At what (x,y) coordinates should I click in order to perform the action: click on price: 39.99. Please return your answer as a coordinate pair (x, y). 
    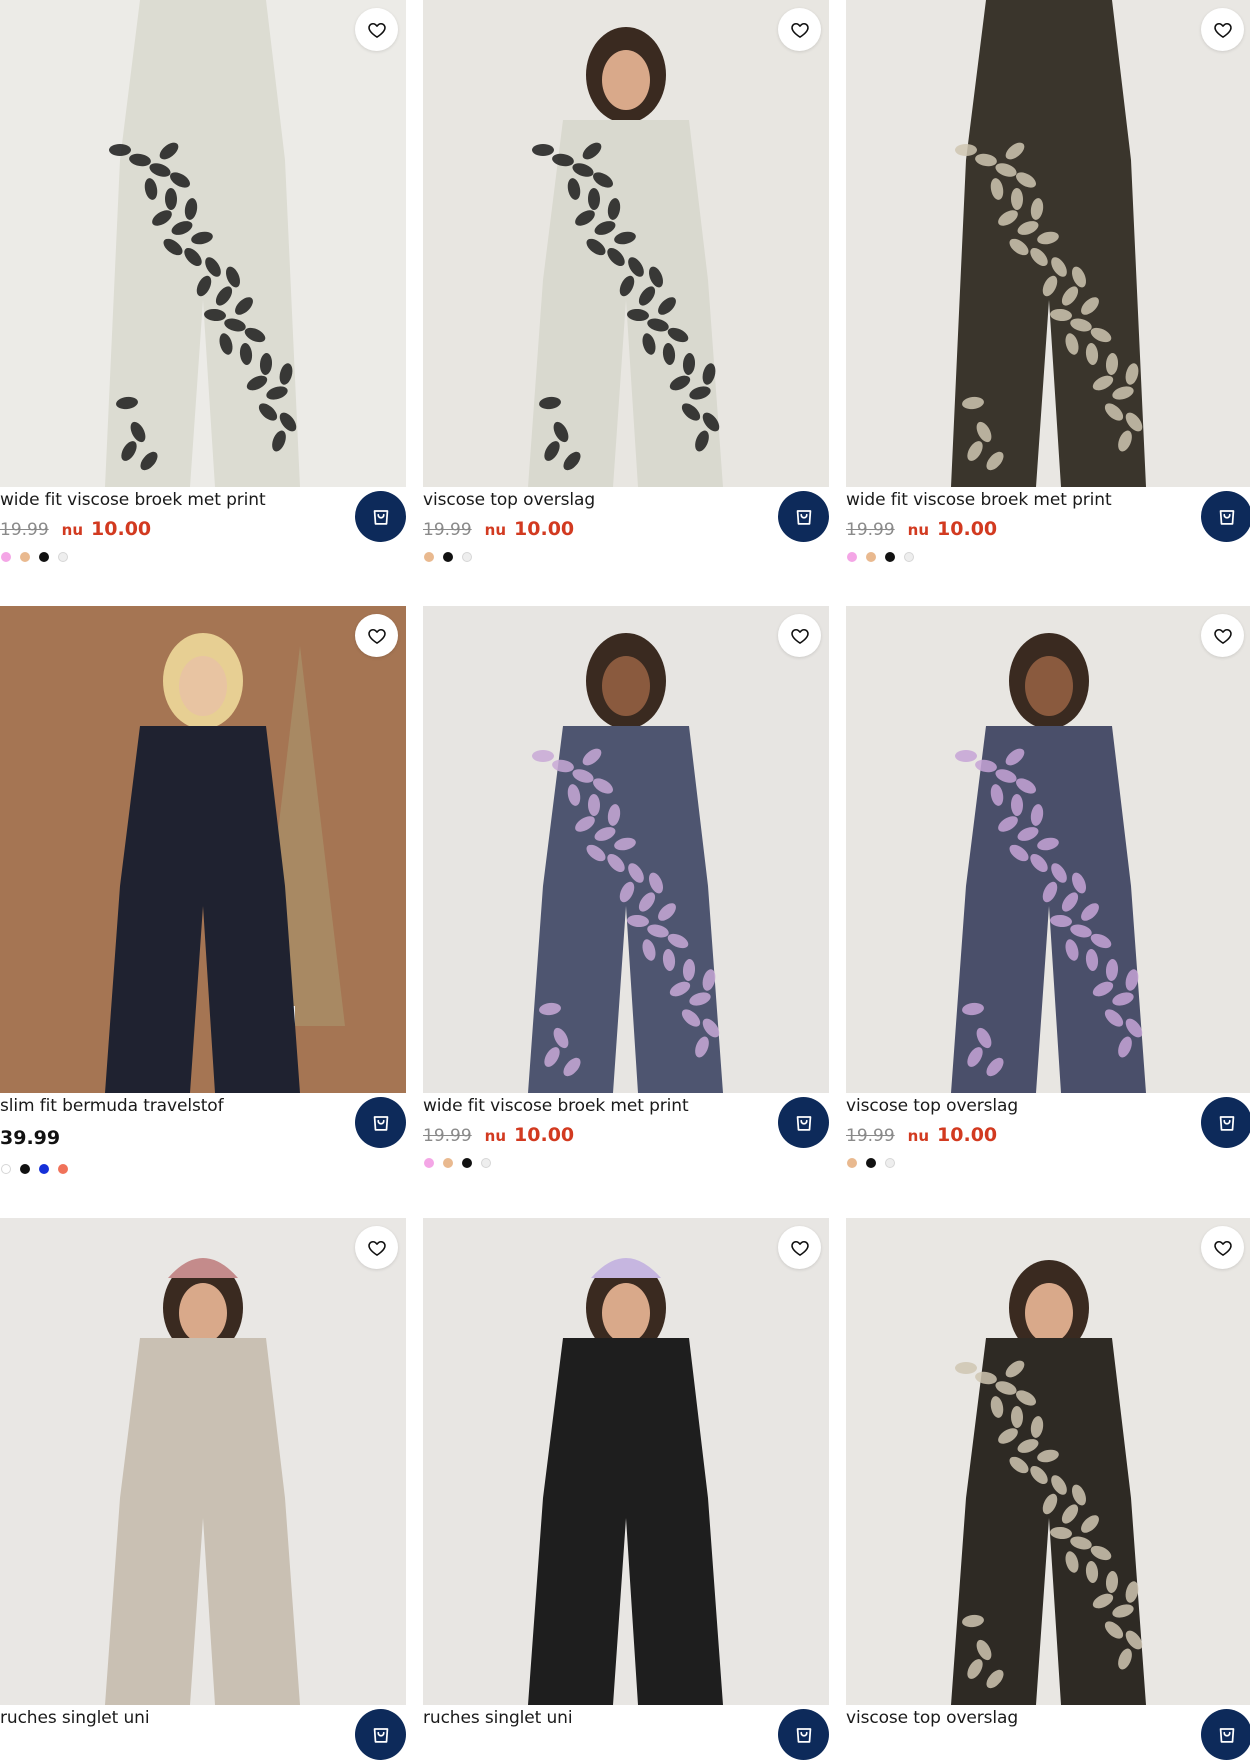
    Looking at the image, I should click on (30, 1138).